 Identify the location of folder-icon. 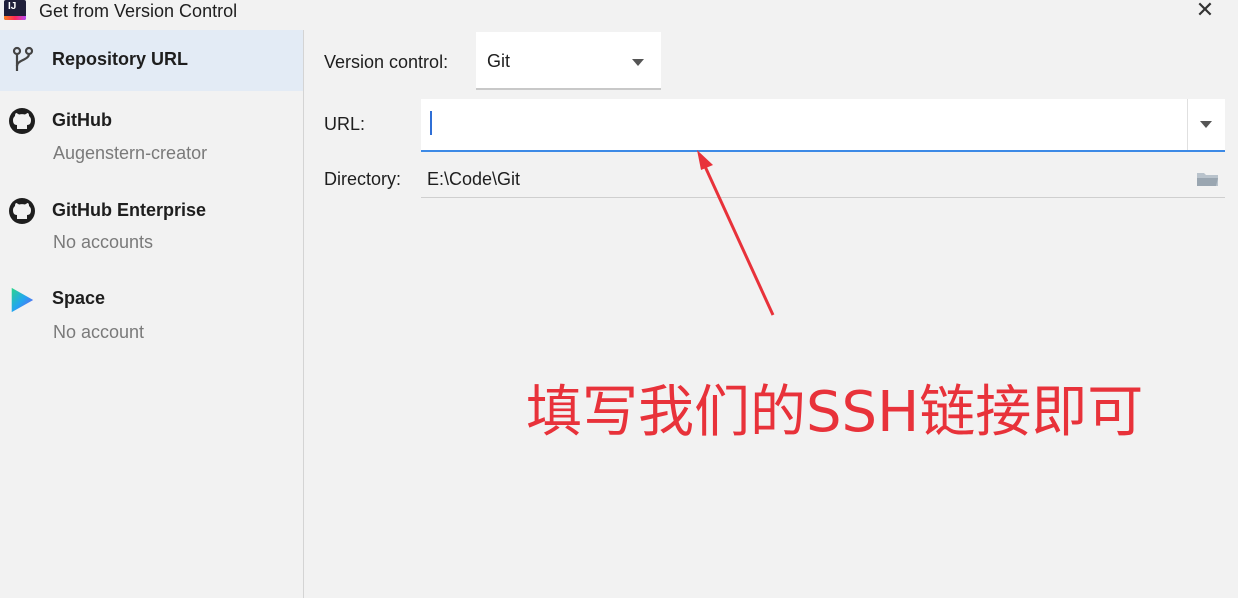
(1208, 179).